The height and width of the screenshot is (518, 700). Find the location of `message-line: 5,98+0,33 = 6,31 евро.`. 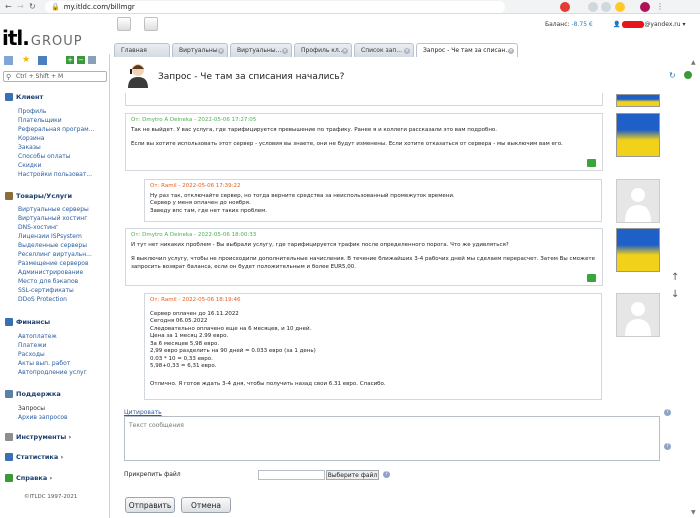

message-line: 5,98+0,33 = 6,31 евро. is located at coordinates (183, 366).